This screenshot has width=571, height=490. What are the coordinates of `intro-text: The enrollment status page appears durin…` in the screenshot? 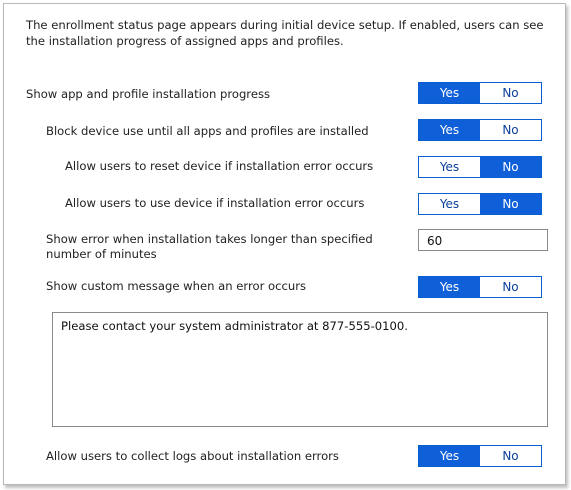 It's located at (285, 33).